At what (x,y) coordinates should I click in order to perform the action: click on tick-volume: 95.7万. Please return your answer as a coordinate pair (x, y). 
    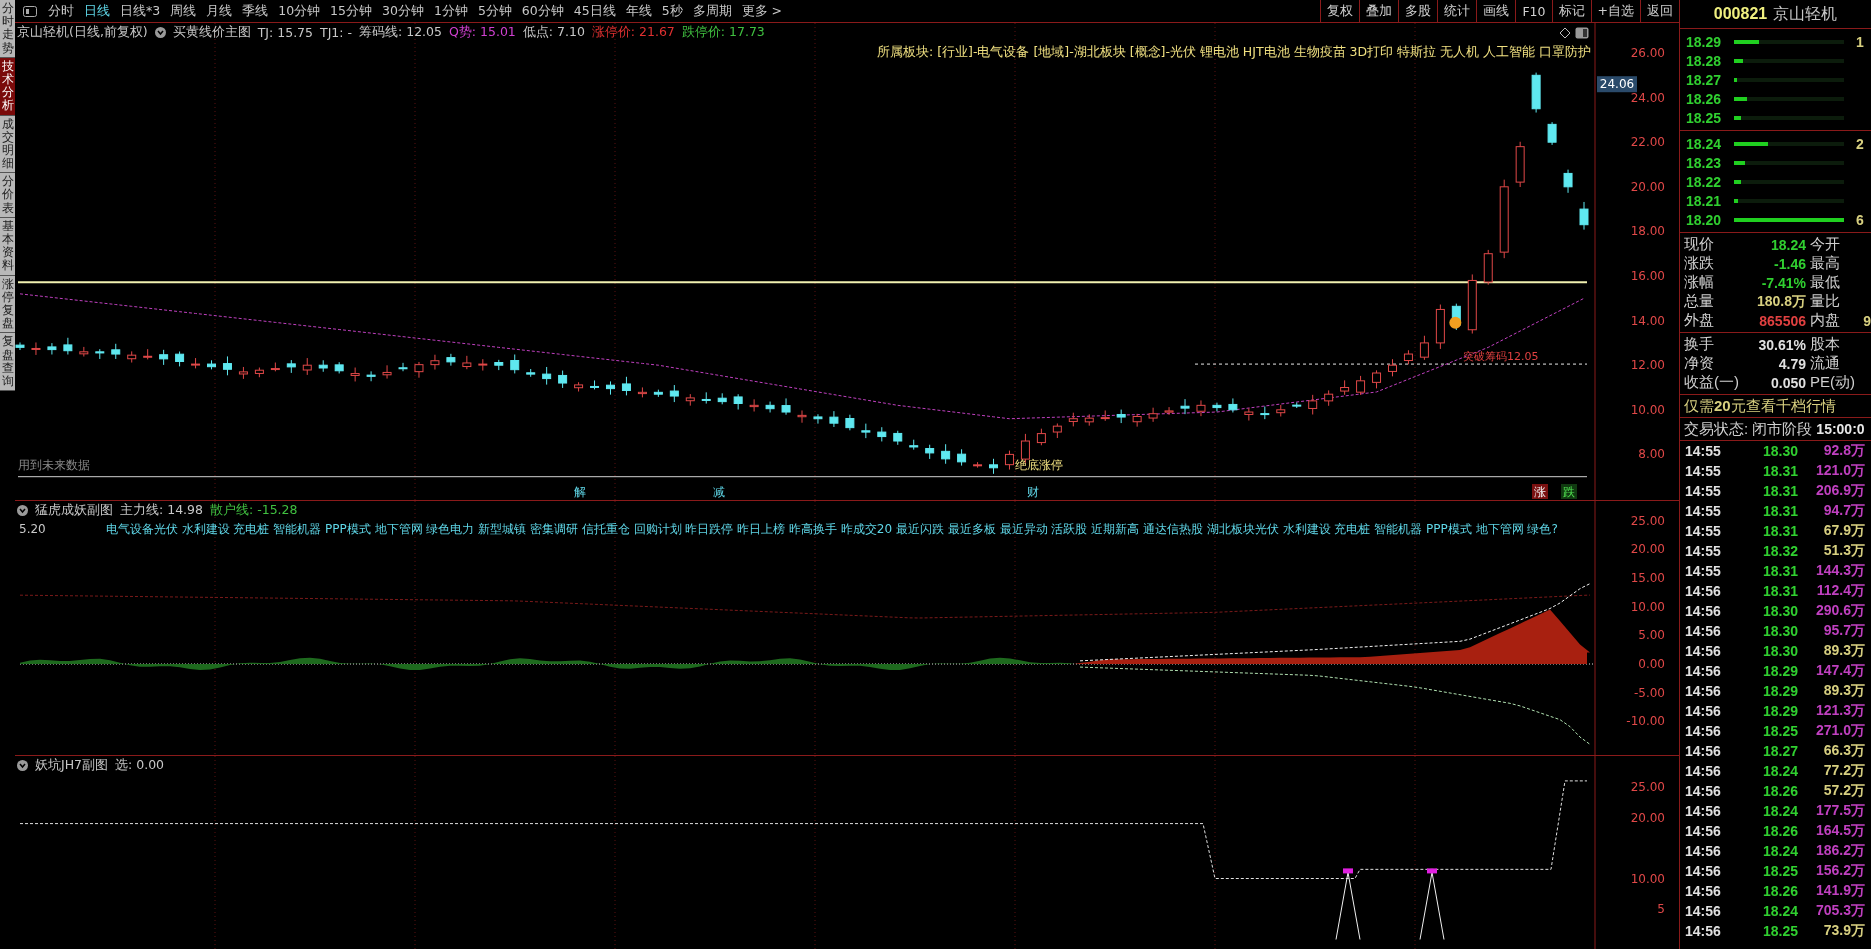
    Looking at the image, I should click on (1843, 631).